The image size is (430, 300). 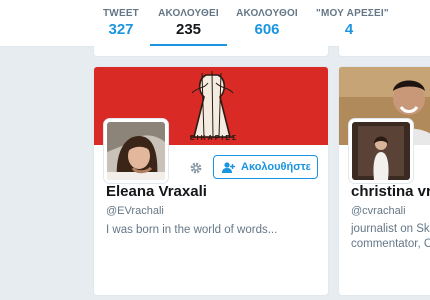 I want to click on nav-followers: ΑΚΟΛΟΥΘΟΙ 606, so click(x=267, y=27).